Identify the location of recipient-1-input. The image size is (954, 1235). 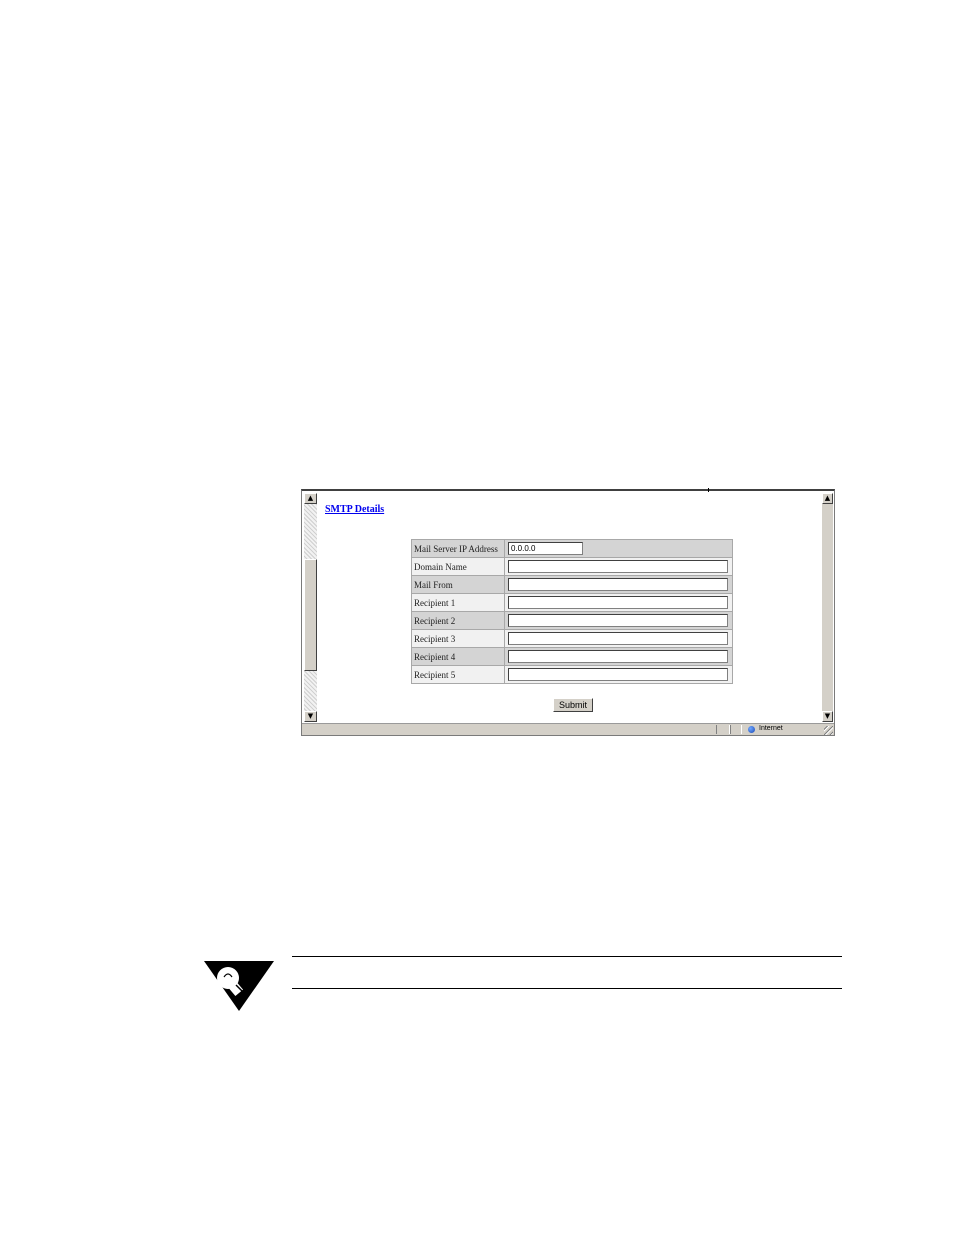
(618, 602).